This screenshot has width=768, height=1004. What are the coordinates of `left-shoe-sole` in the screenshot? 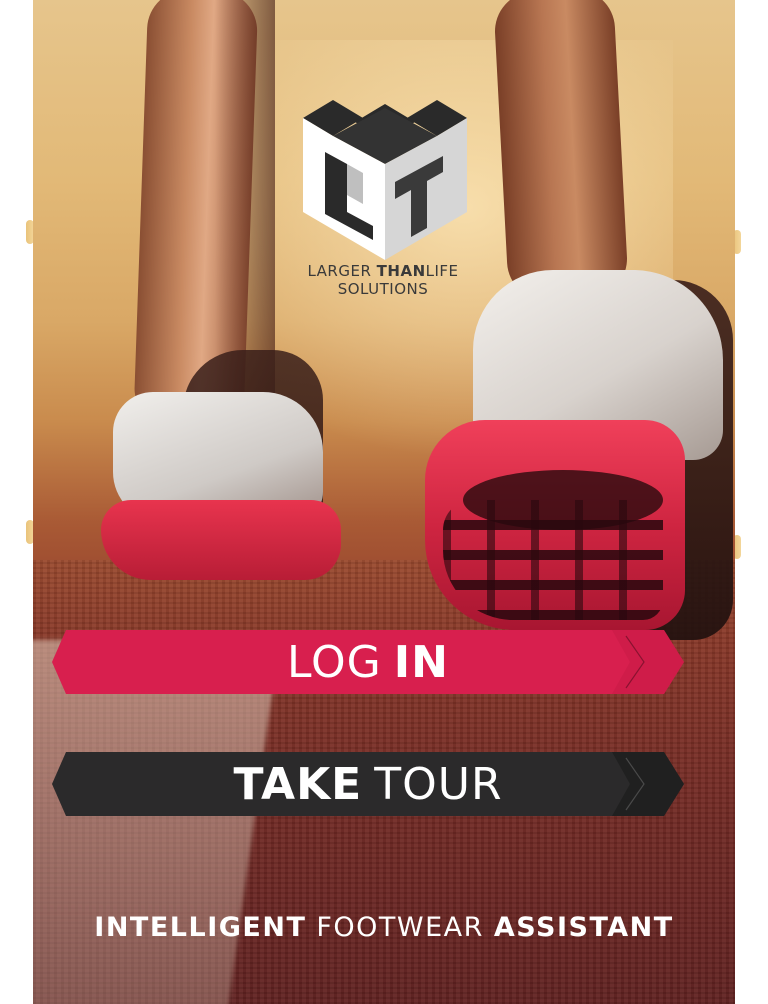 It's located at (221, 540).